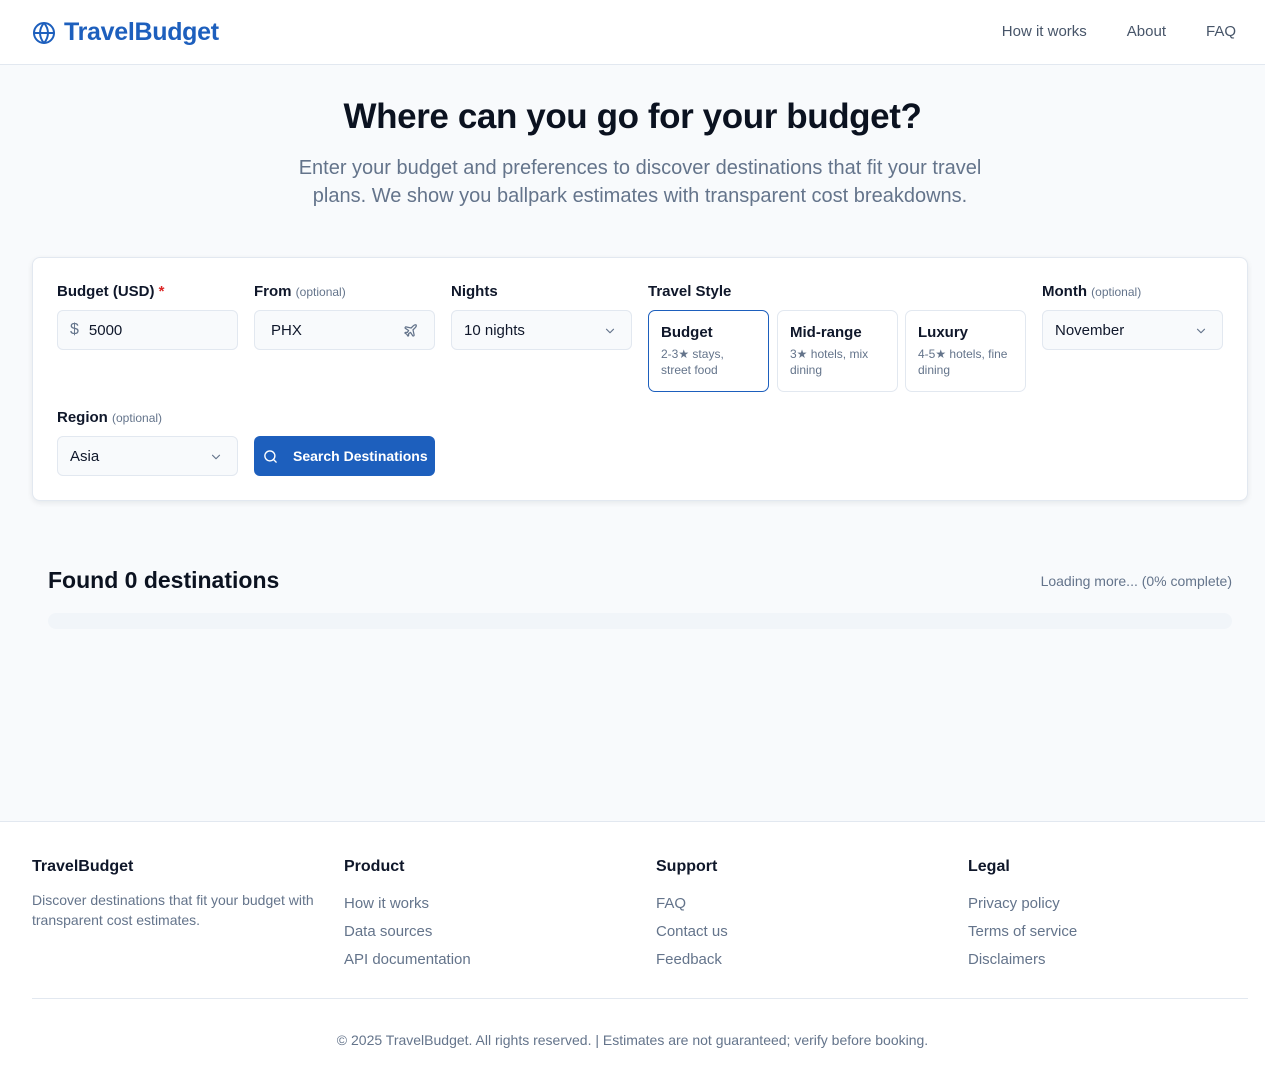 This screenshot has height=1083, width=1265. What do you see at coordinates (74, 329) in the screenshot?
I see `dollar-icon: $` at bounding box center [74, 329].